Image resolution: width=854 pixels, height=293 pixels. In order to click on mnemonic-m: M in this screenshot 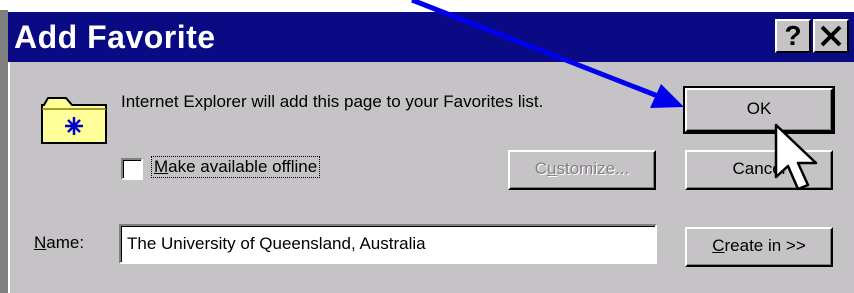, I will do `click(161, 166)`.